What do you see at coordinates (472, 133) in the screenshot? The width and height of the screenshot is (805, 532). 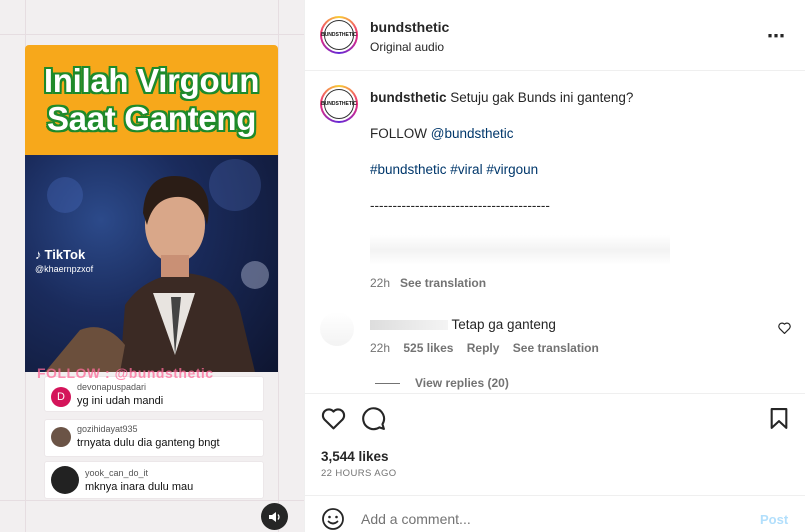 I see `mention-link: @bundsthetic` at bounding box center [472, 133].